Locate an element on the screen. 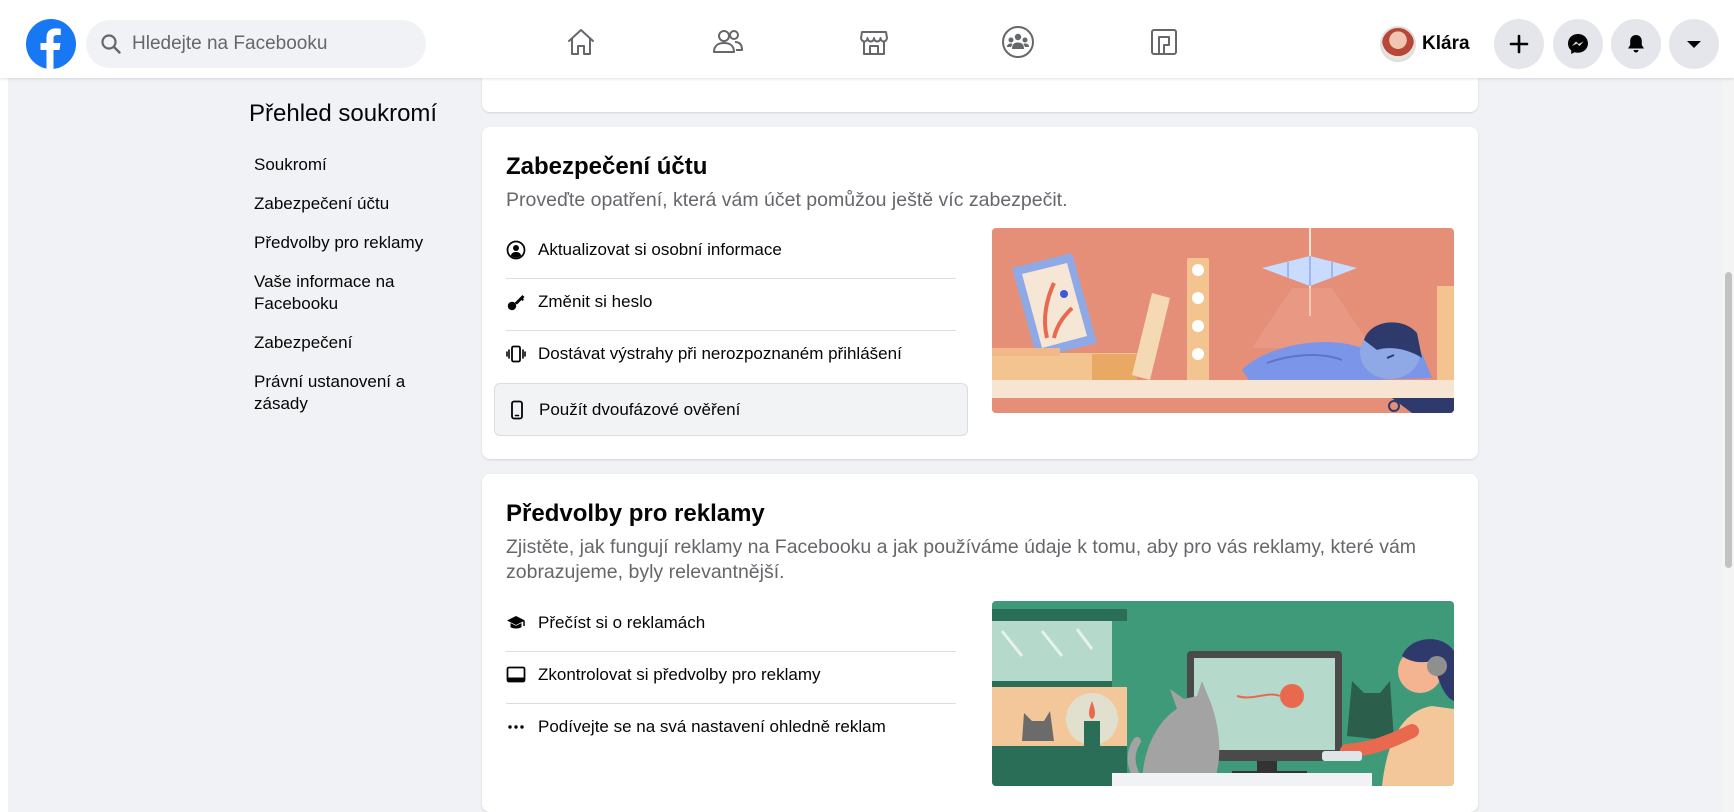 The height and width of the screenshot is (812, 1734). user-circle-icon is located at coordinates (516, 250).